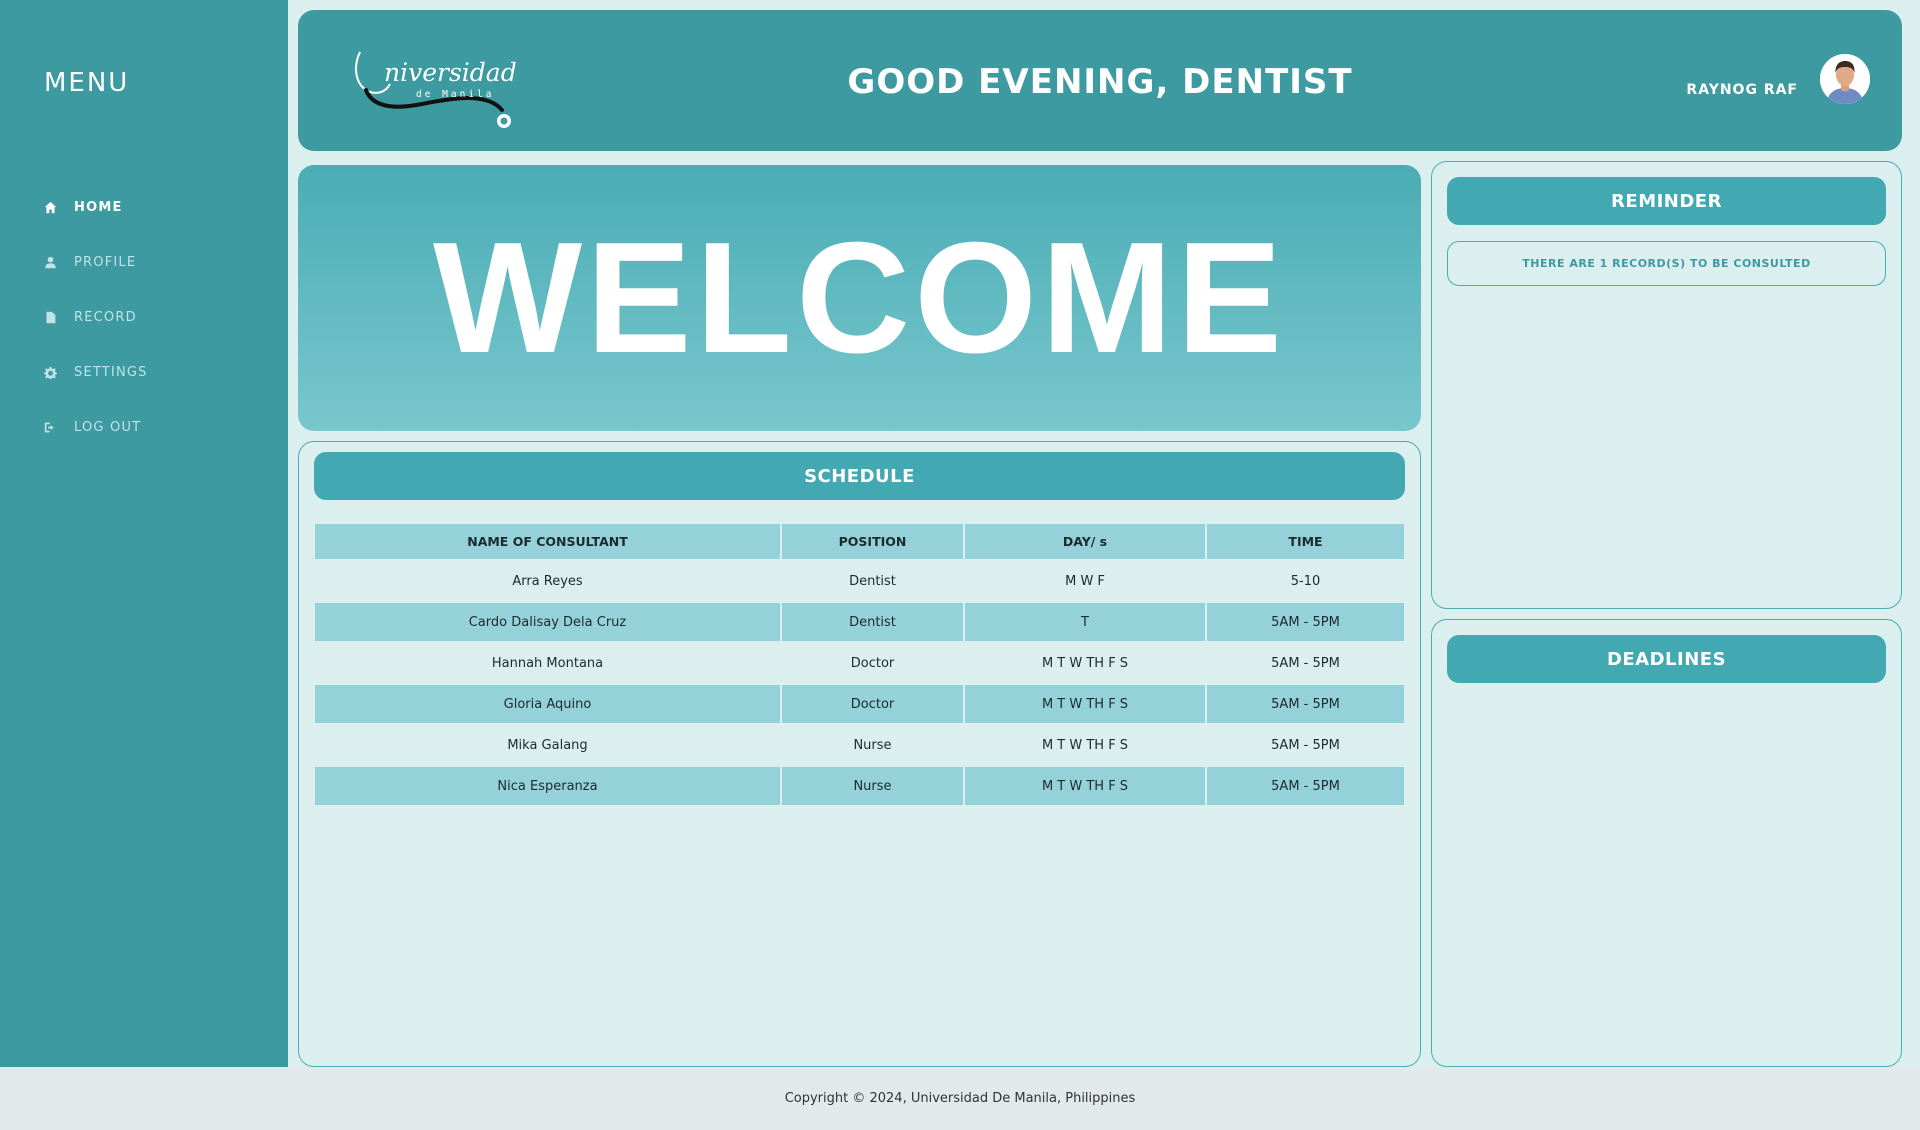 This screenshot has height=1130, width=1920. I want to click on reminder-header: REMINDER, so click(1666, 201).